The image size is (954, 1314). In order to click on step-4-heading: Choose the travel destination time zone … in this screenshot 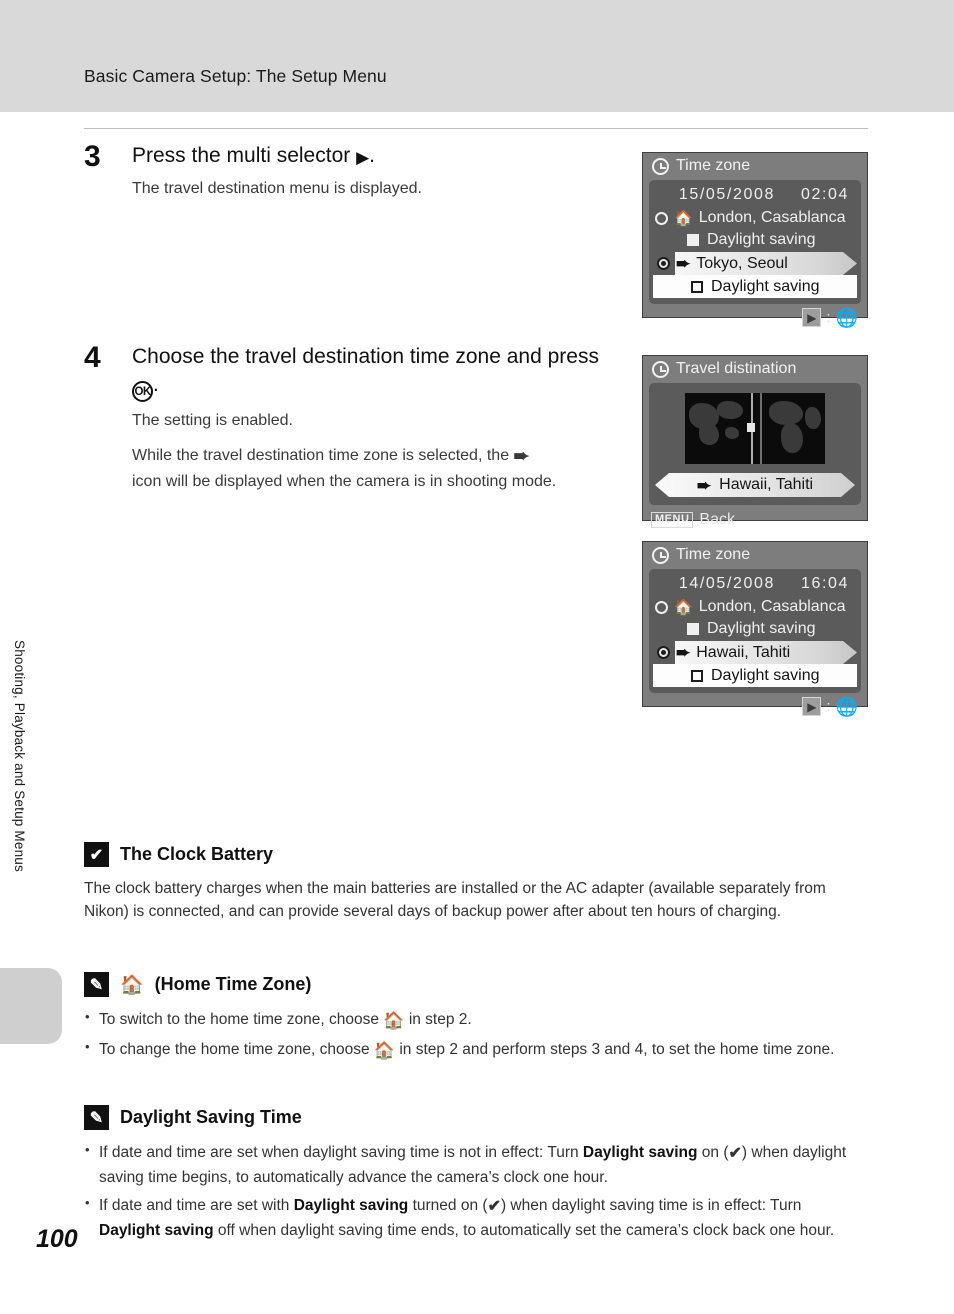, I will do `click(373, 372)`.